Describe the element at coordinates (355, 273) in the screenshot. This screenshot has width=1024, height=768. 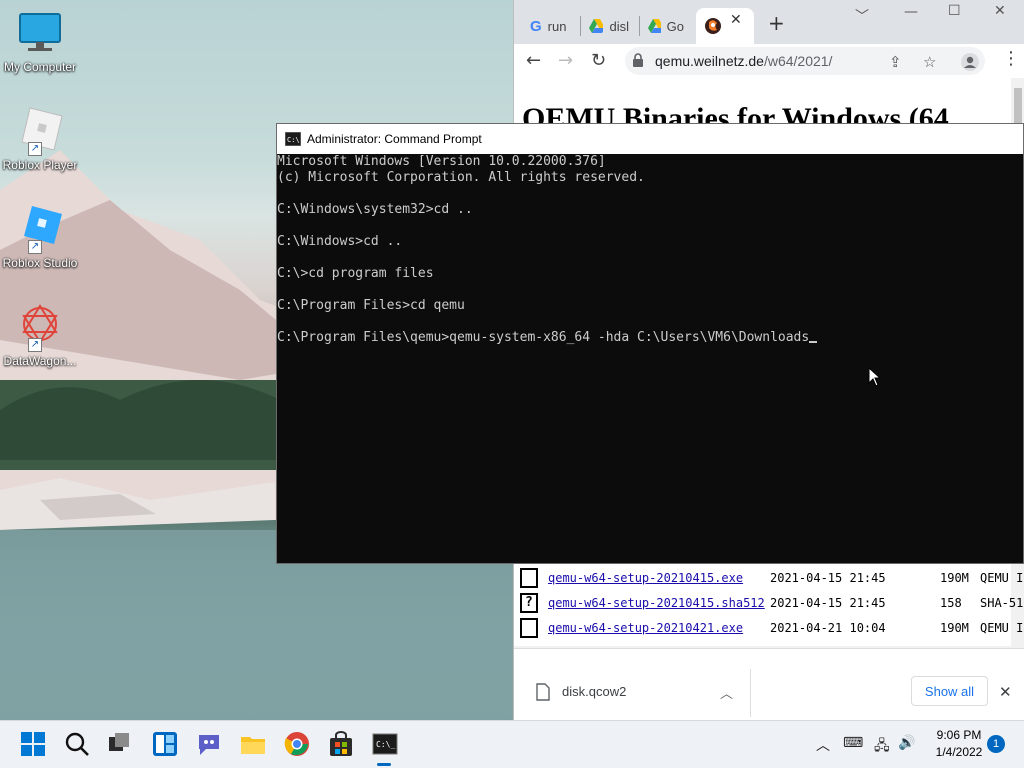
I see `console-line: C:\>cd program files` at that location.